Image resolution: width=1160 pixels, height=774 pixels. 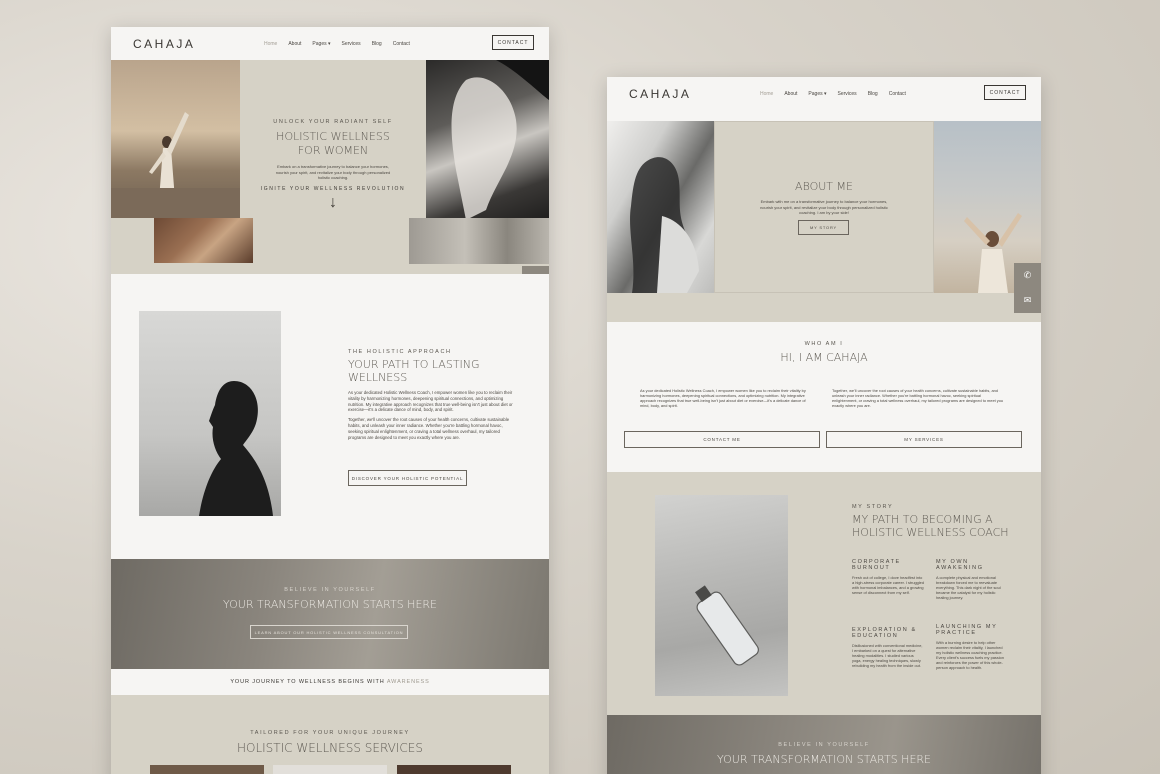 What do you see at coordinates (175, 139) in the screenshot?
I see `hero-photo-beach-woman` at bounding box center [175, 139].